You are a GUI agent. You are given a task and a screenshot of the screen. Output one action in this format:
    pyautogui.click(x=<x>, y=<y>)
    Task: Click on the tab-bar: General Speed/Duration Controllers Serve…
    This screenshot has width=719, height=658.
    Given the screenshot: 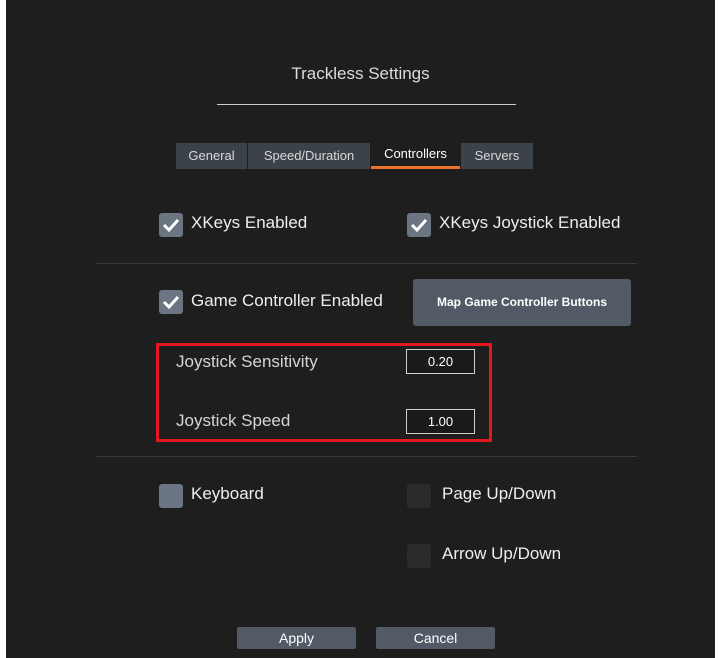 What is the action you would take?
    pyautogui.click(x=360, y=157)
    